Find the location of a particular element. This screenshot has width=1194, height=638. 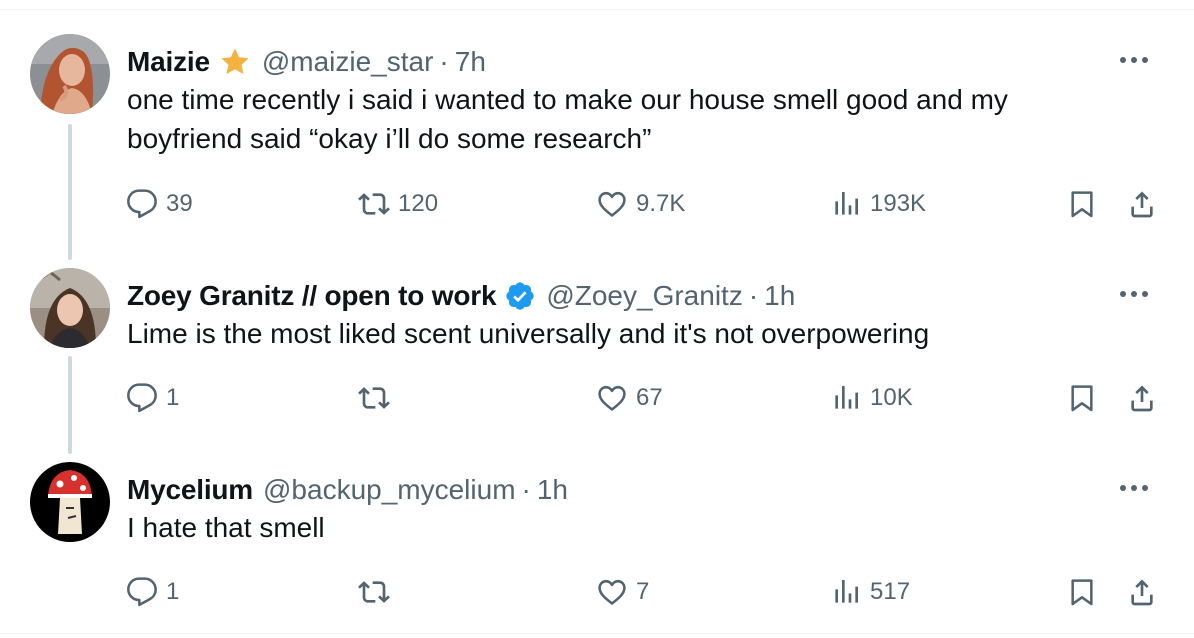

author-handle: @maizie_star is located at coordinates (348, 62).